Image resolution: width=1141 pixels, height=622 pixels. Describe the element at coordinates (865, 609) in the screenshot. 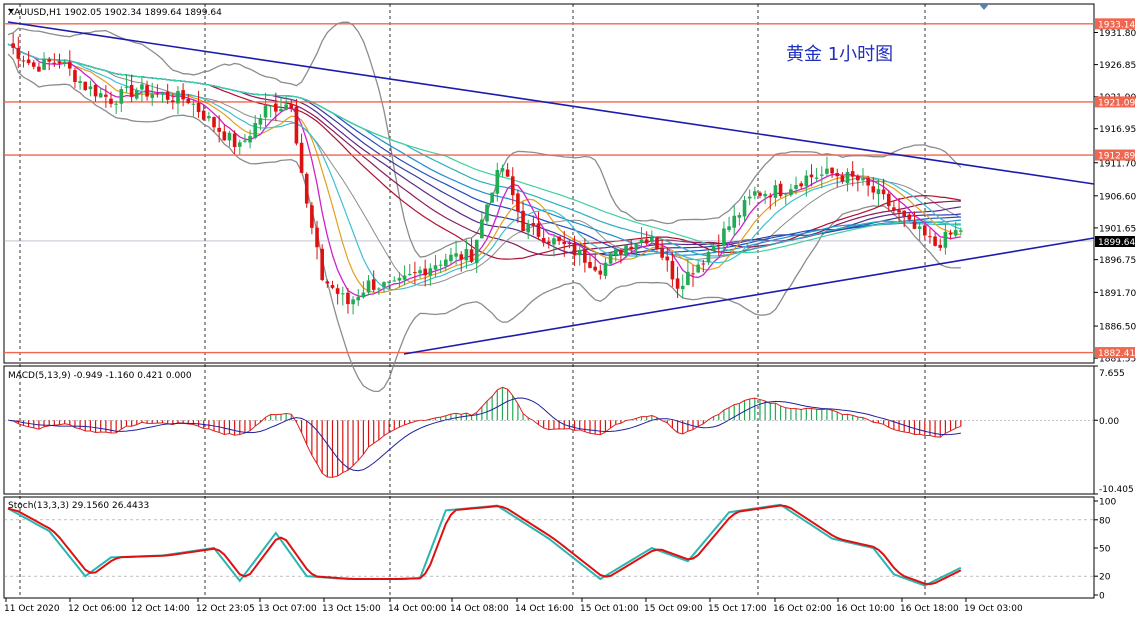

I see `time-tick-label: 16 Oct 10:00` at that location.